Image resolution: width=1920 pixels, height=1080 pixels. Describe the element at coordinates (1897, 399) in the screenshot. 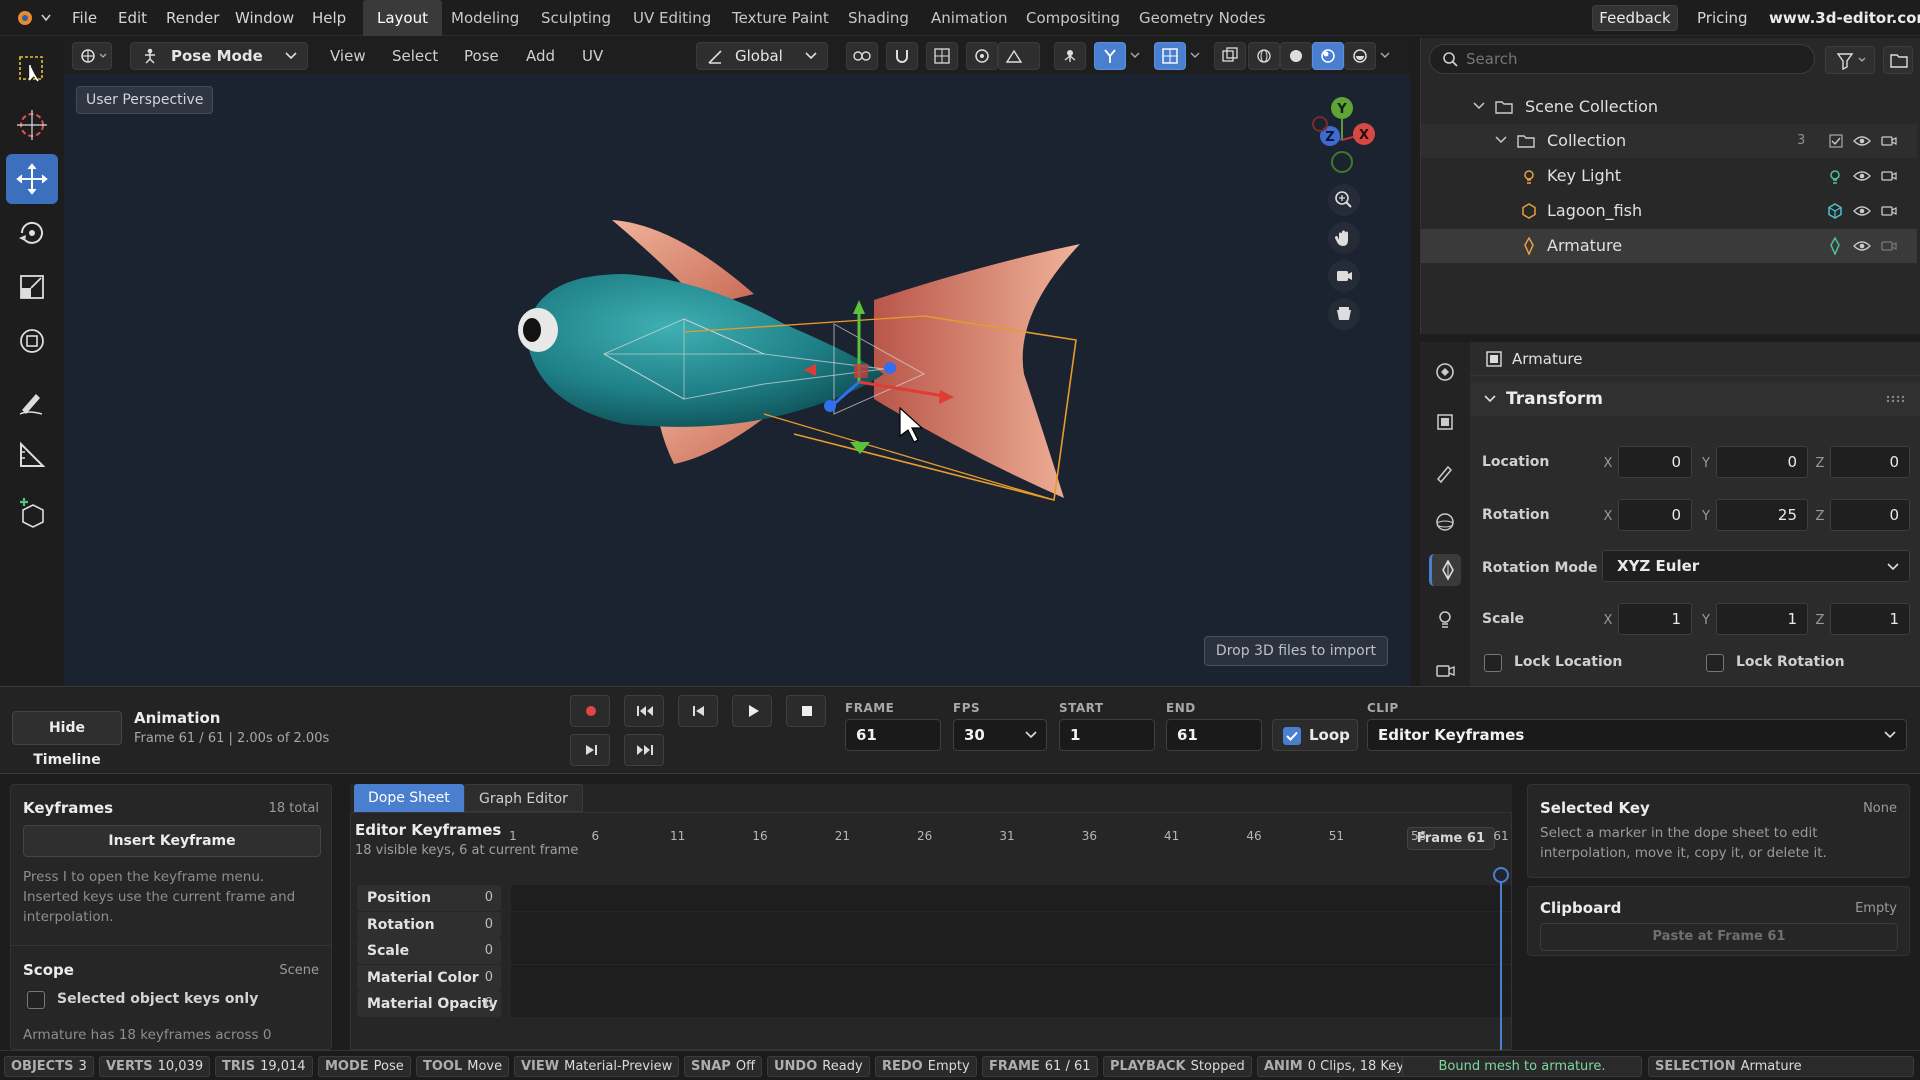

I see `drag-handle-icon` at that location.